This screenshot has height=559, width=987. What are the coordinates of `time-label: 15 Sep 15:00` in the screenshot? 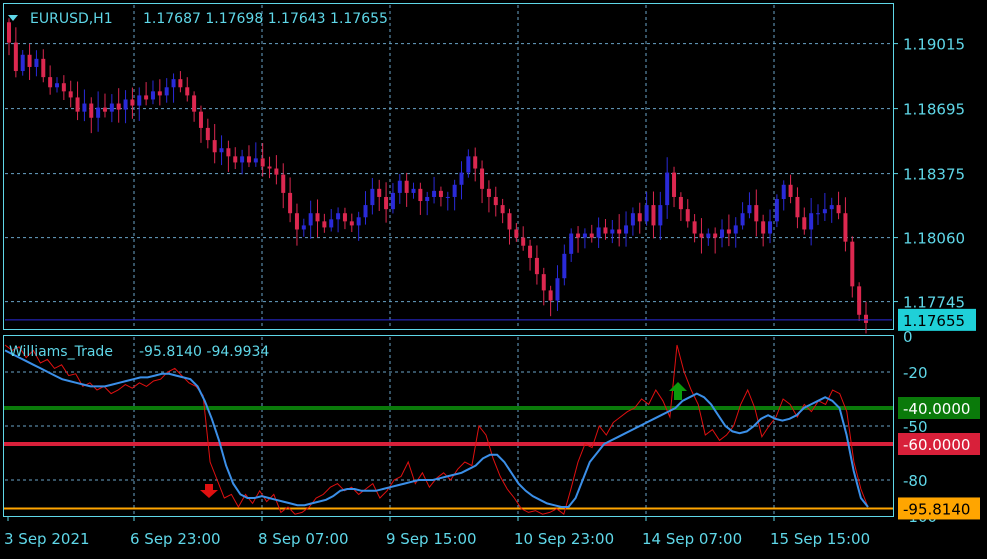 It's located at (820, 539).